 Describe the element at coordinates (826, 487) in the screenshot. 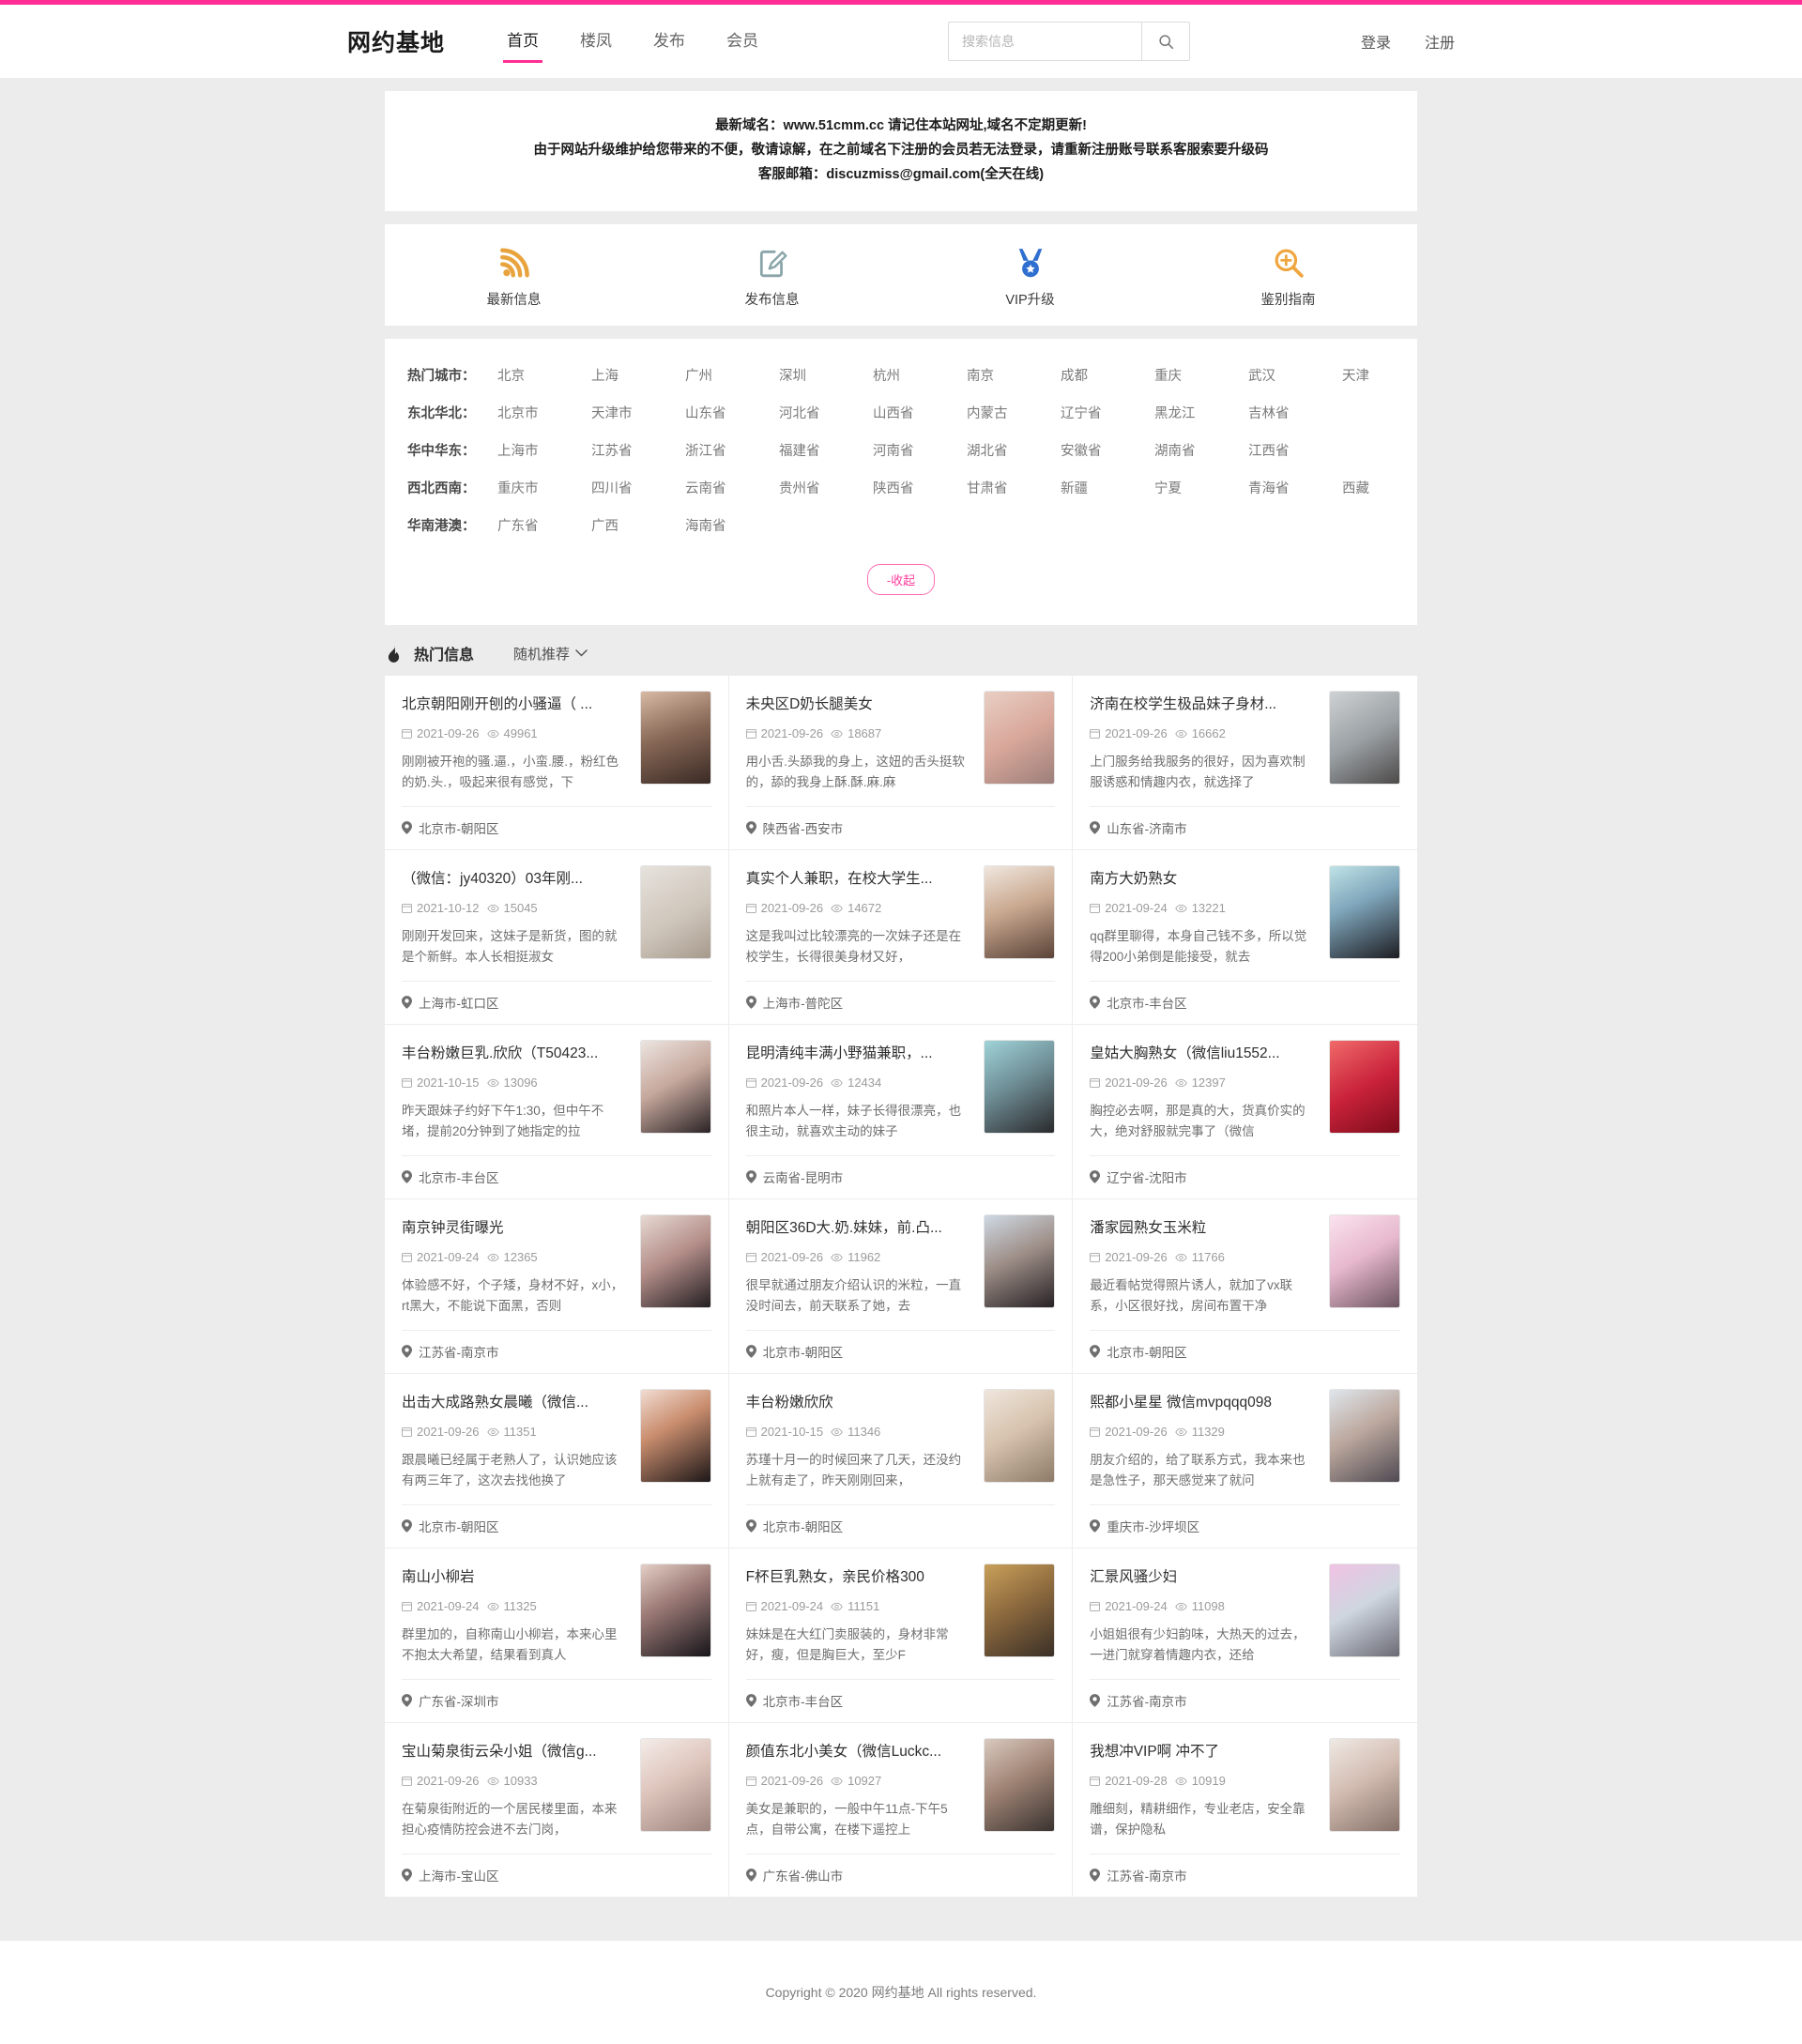

I see `city-link: 贵州省` at that location.